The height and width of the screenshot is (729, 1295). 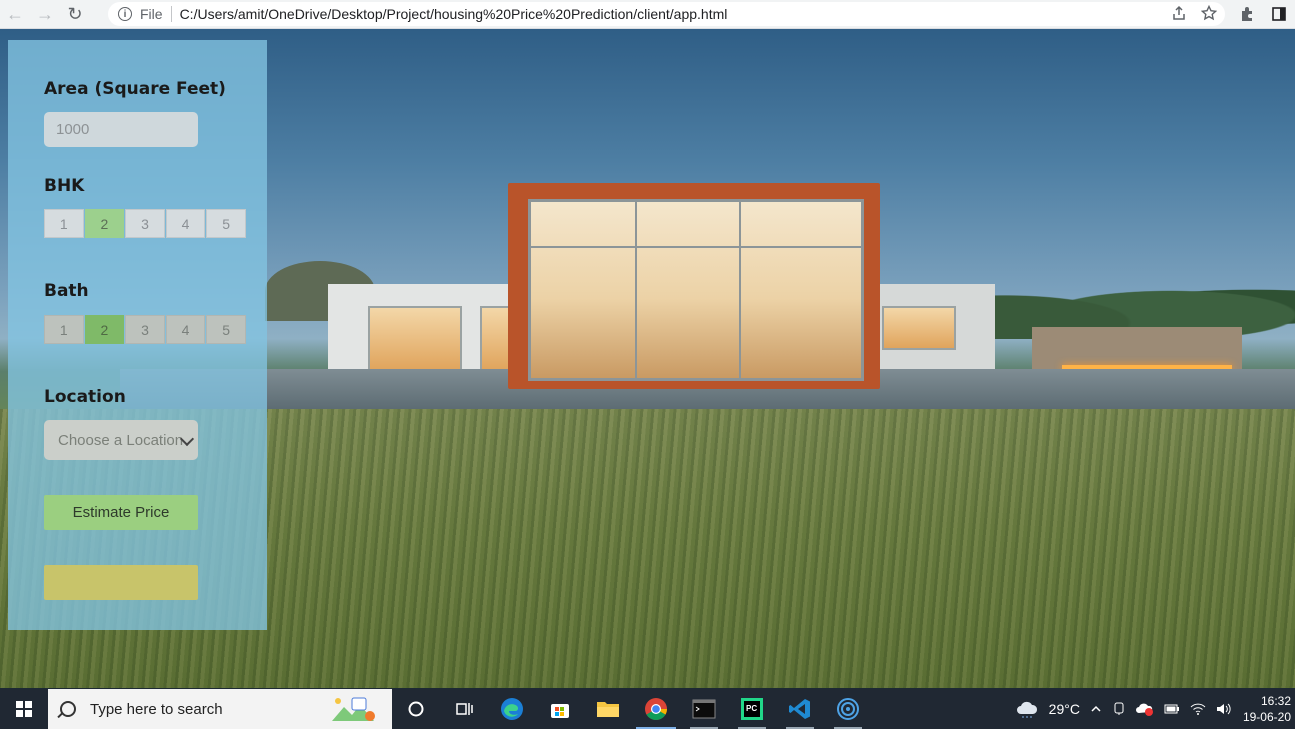 I want to click on forward-button: →, so click(x=45, y=14).